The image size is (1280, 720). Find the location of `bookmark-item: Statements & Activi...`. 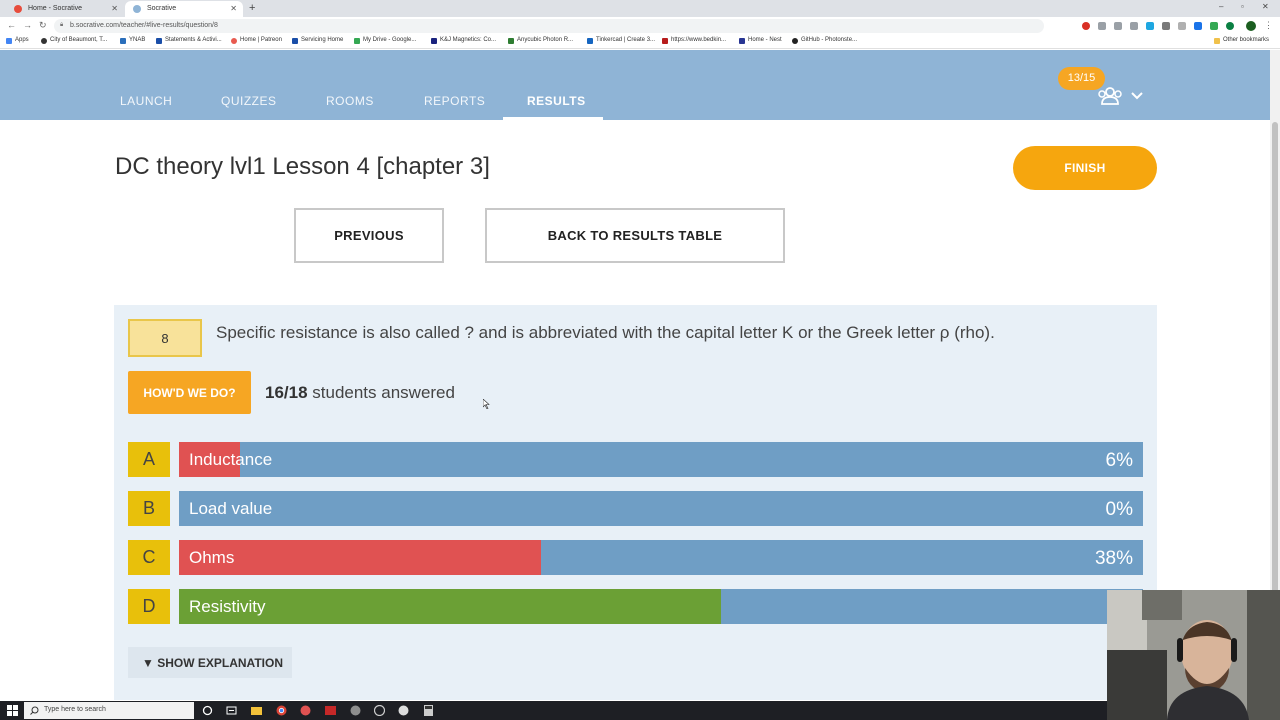

bookmark-item: Statements & Activi... is located at coordinates (189, 40).